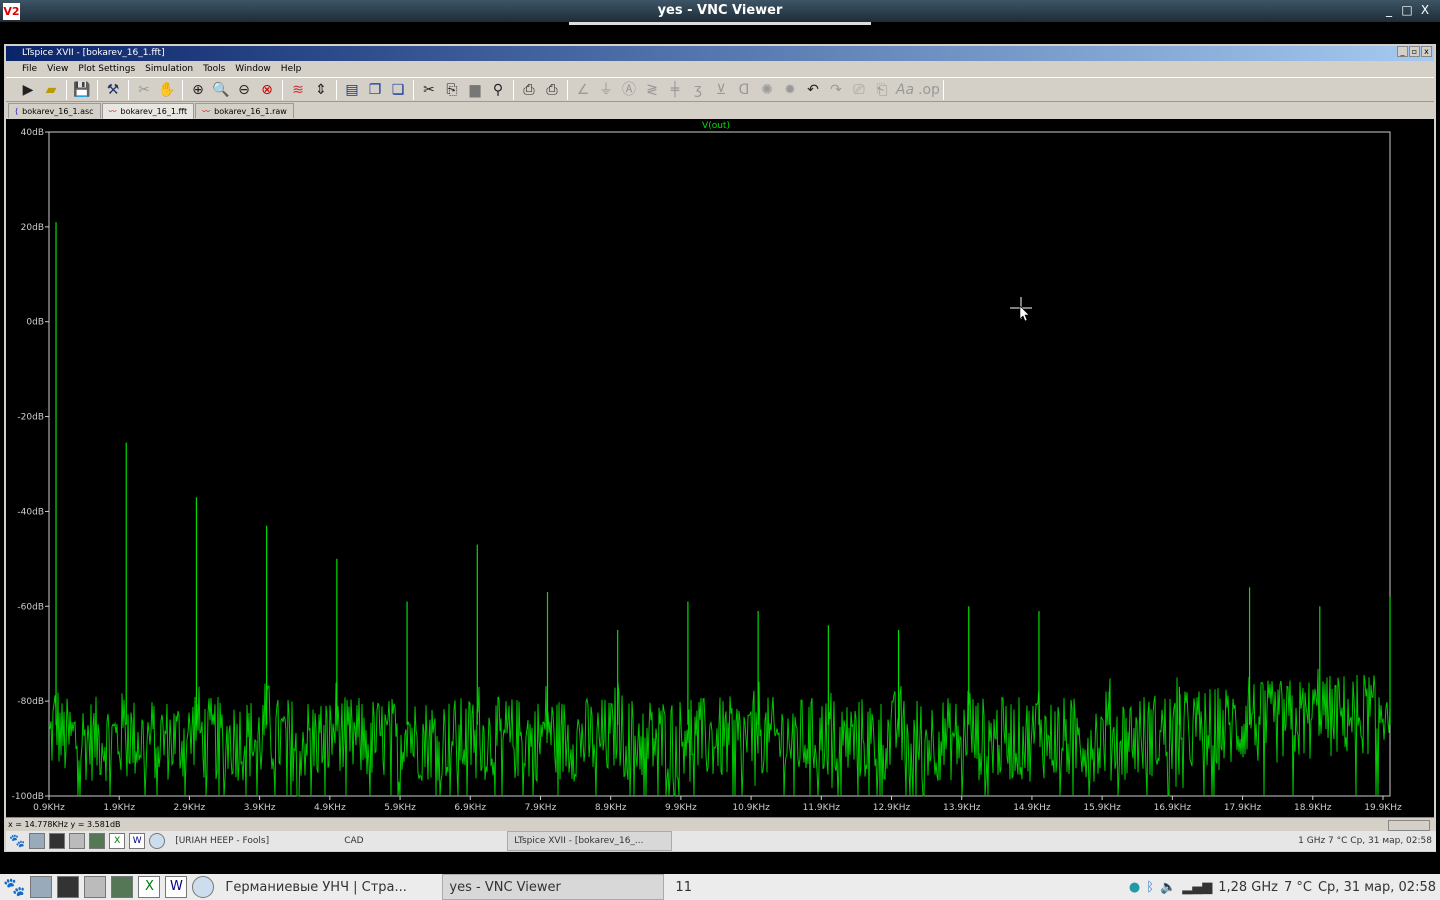  What do you see at coordinates (321, 90) in the screenshot?
I see `manual-limits-icon: ⇕` at bounding box center [321, 90].